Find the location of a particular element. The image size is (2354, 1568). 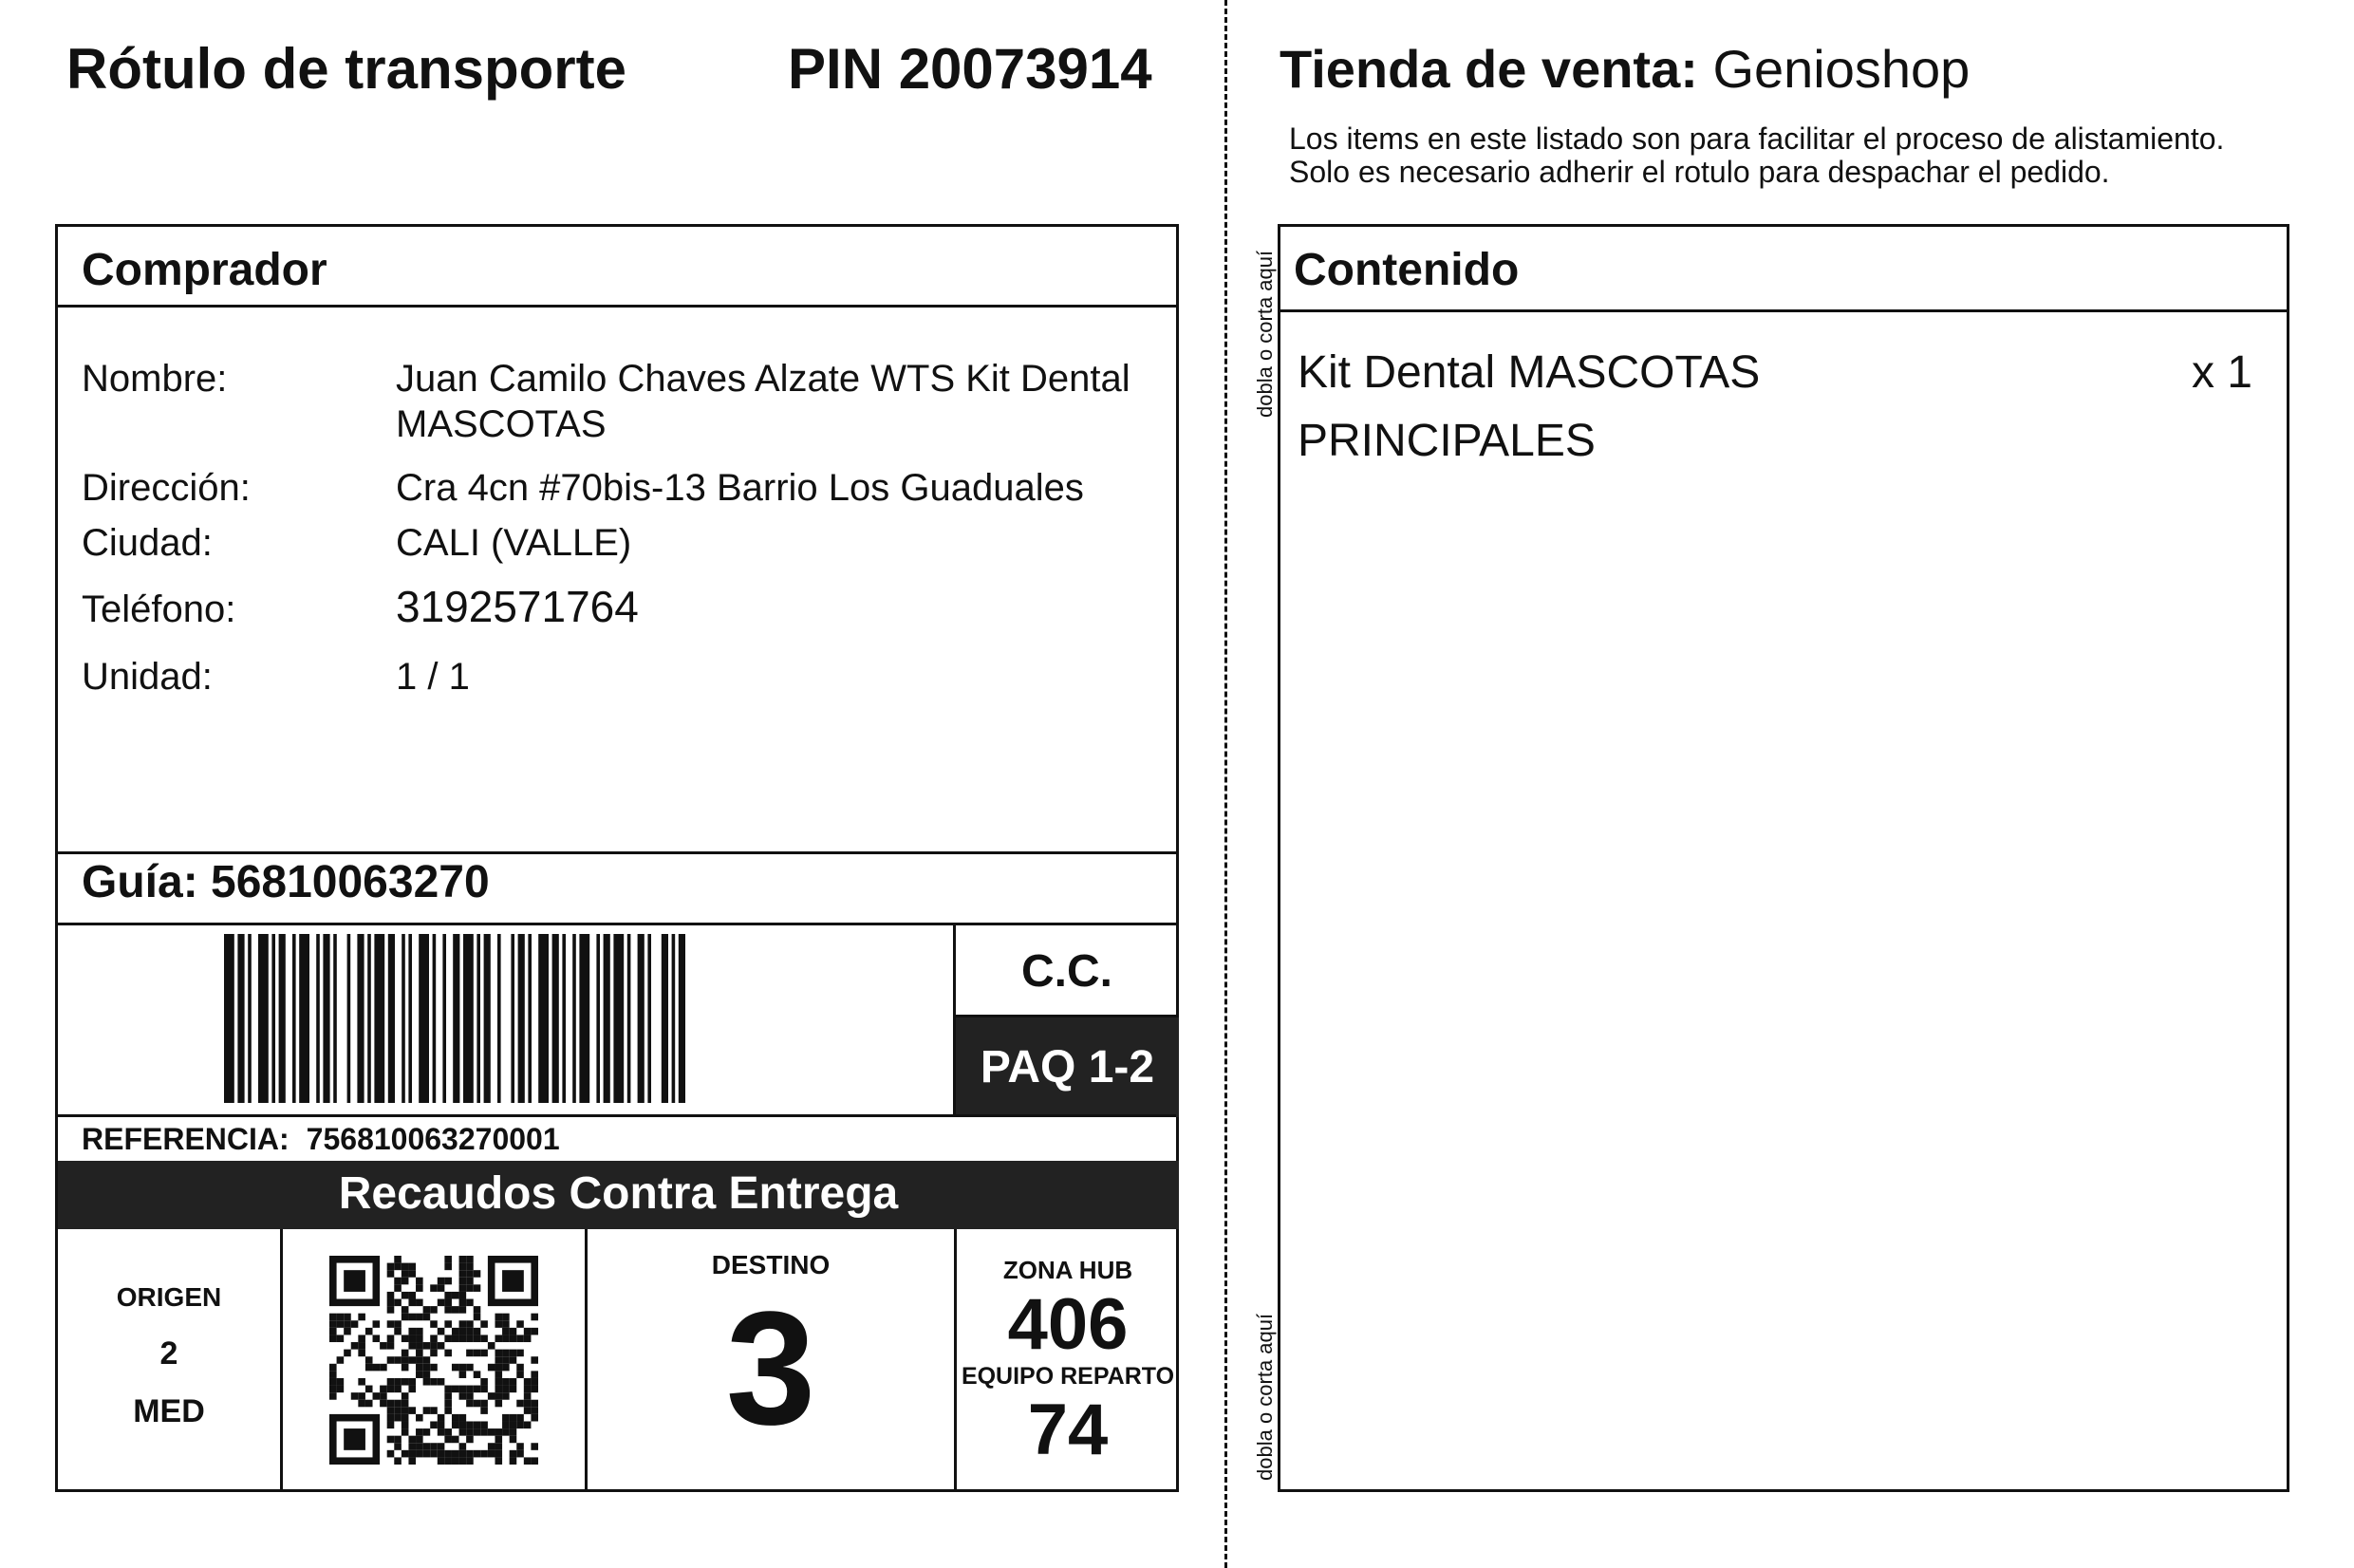

destination-value: 3 is located at coordinates (770, 1369).